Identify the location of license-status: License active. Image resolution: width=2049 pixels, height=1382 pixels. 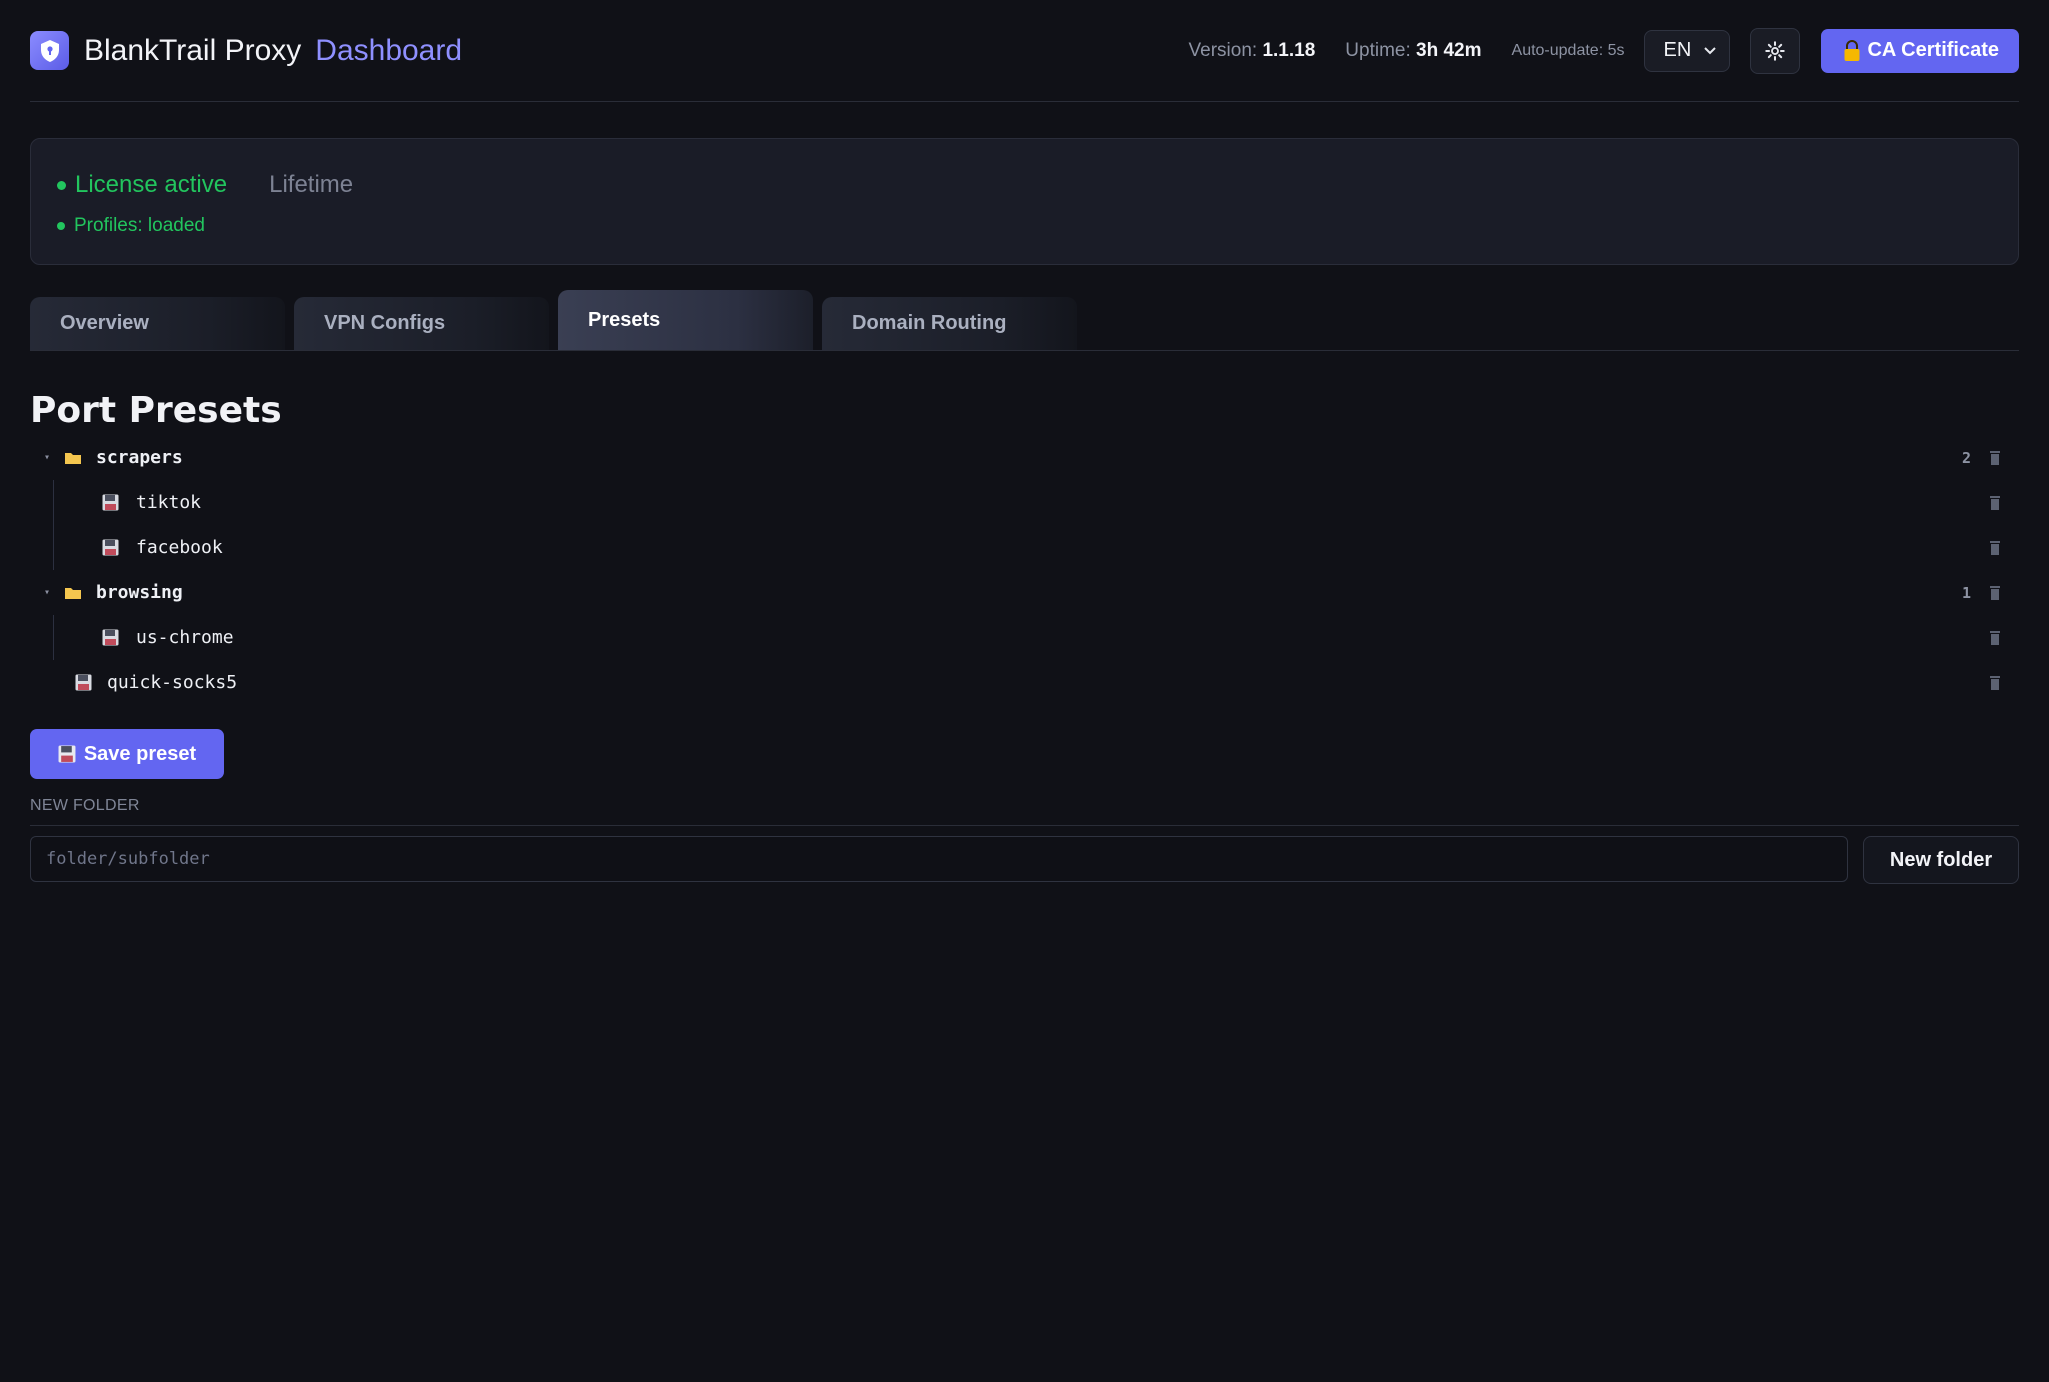
(151, 184).